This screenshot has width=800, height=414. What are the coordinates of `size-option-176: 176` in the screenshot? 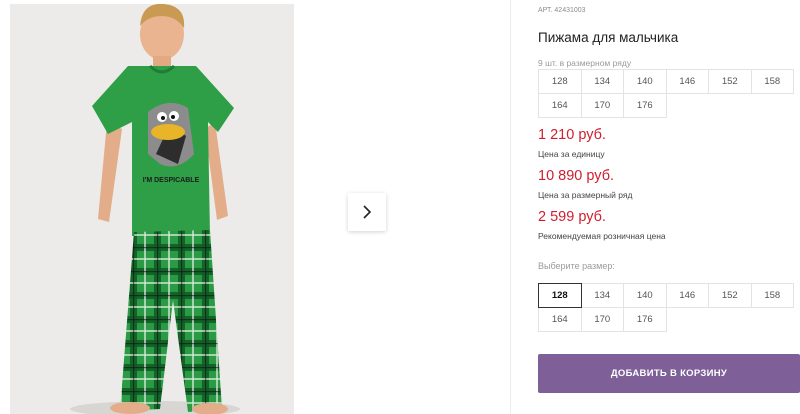 It's located at (645, 319).